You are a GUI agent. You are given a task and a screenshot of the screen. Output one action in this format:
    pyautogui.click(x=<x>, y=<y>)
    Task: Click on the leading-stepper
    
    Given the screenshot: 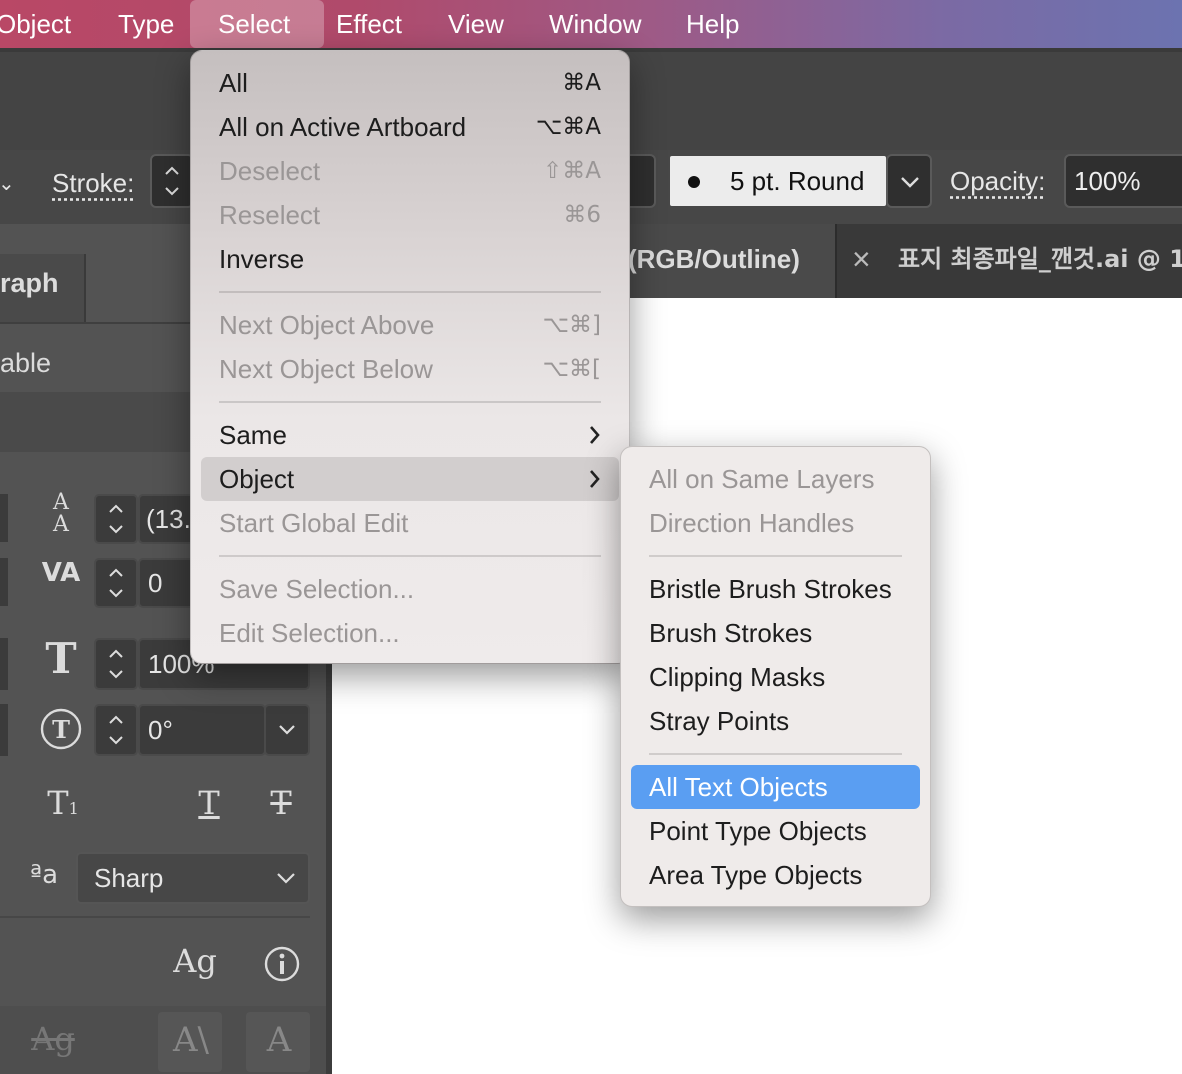 What is the action you would take?
    pyautogui.click(x=116, y=519)
    